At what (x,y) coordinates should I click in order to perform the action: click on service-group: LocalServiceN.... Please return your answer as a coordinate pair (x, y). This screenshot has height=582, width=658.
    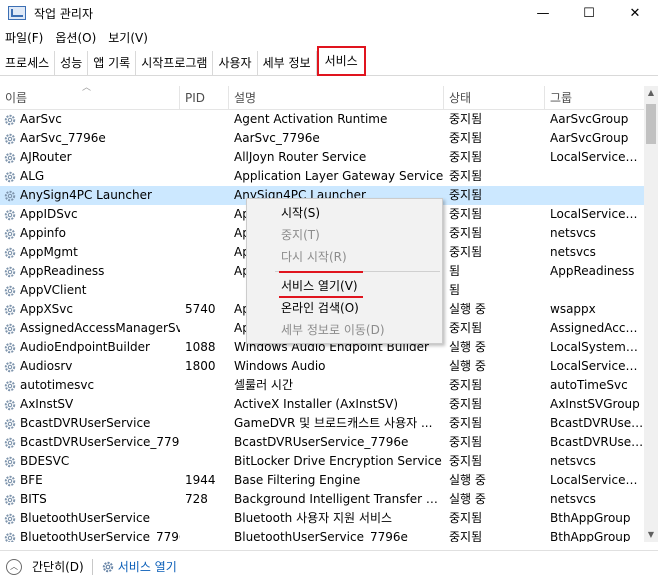
    Looking at the image, I should click on (597, 157).